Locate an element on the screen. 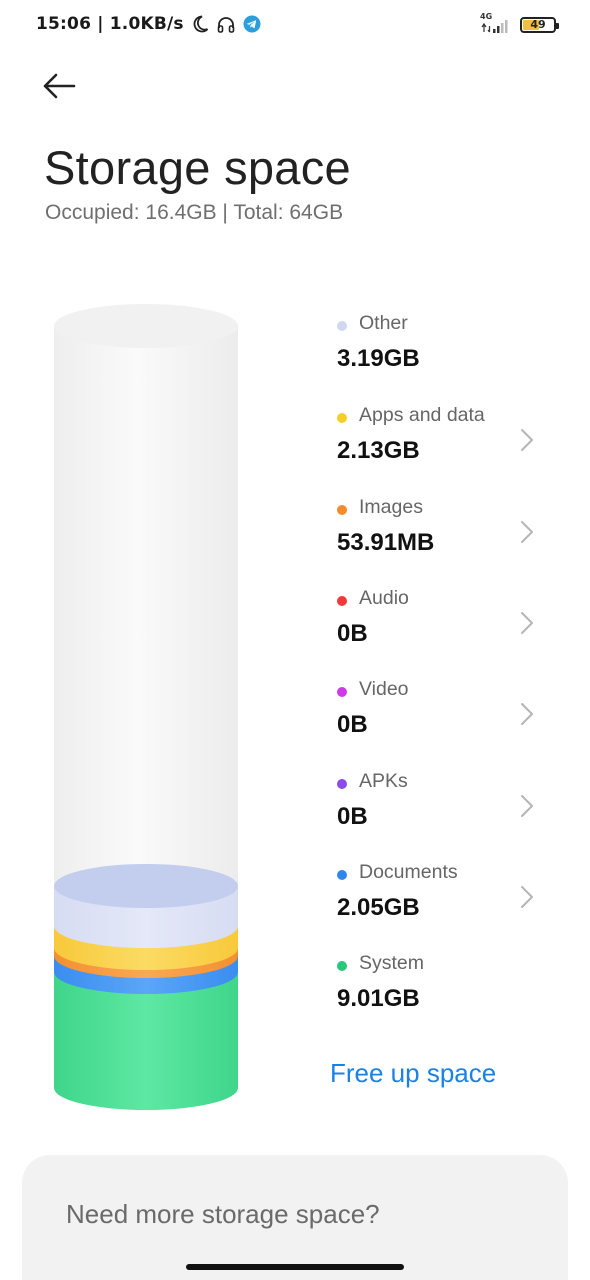  gesture-nav-handle is located at coordinates (295, 1267).